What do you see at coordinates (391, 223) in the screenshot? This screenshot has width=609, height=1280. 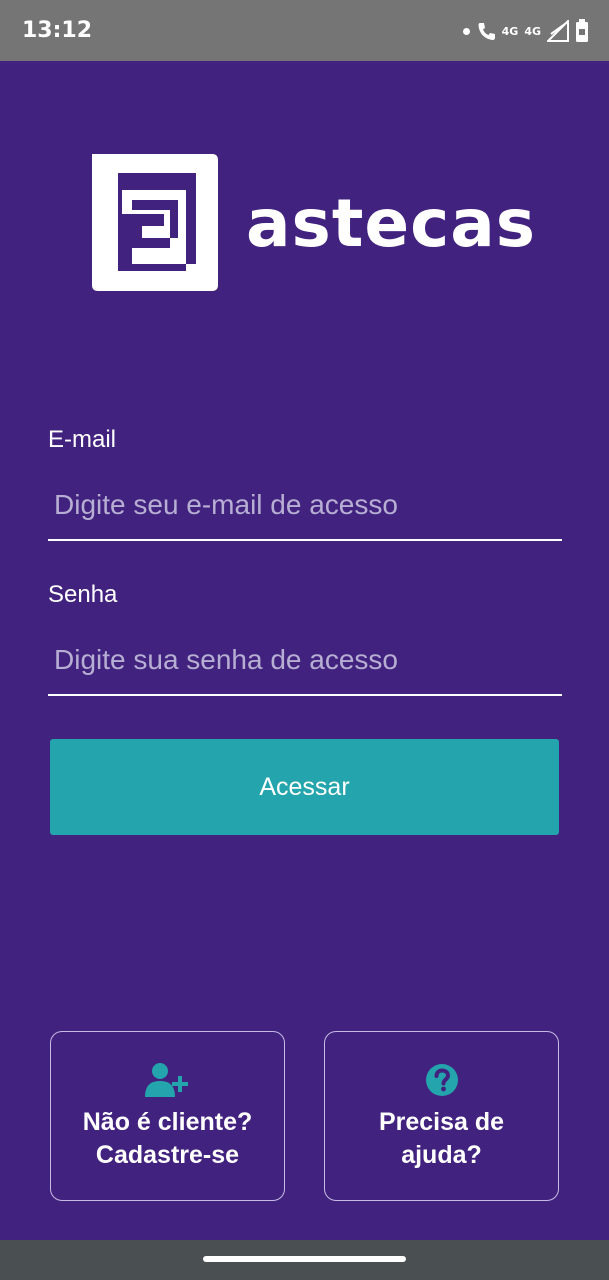 I see `brand-name: astecas` at bounding box center [391, 223].